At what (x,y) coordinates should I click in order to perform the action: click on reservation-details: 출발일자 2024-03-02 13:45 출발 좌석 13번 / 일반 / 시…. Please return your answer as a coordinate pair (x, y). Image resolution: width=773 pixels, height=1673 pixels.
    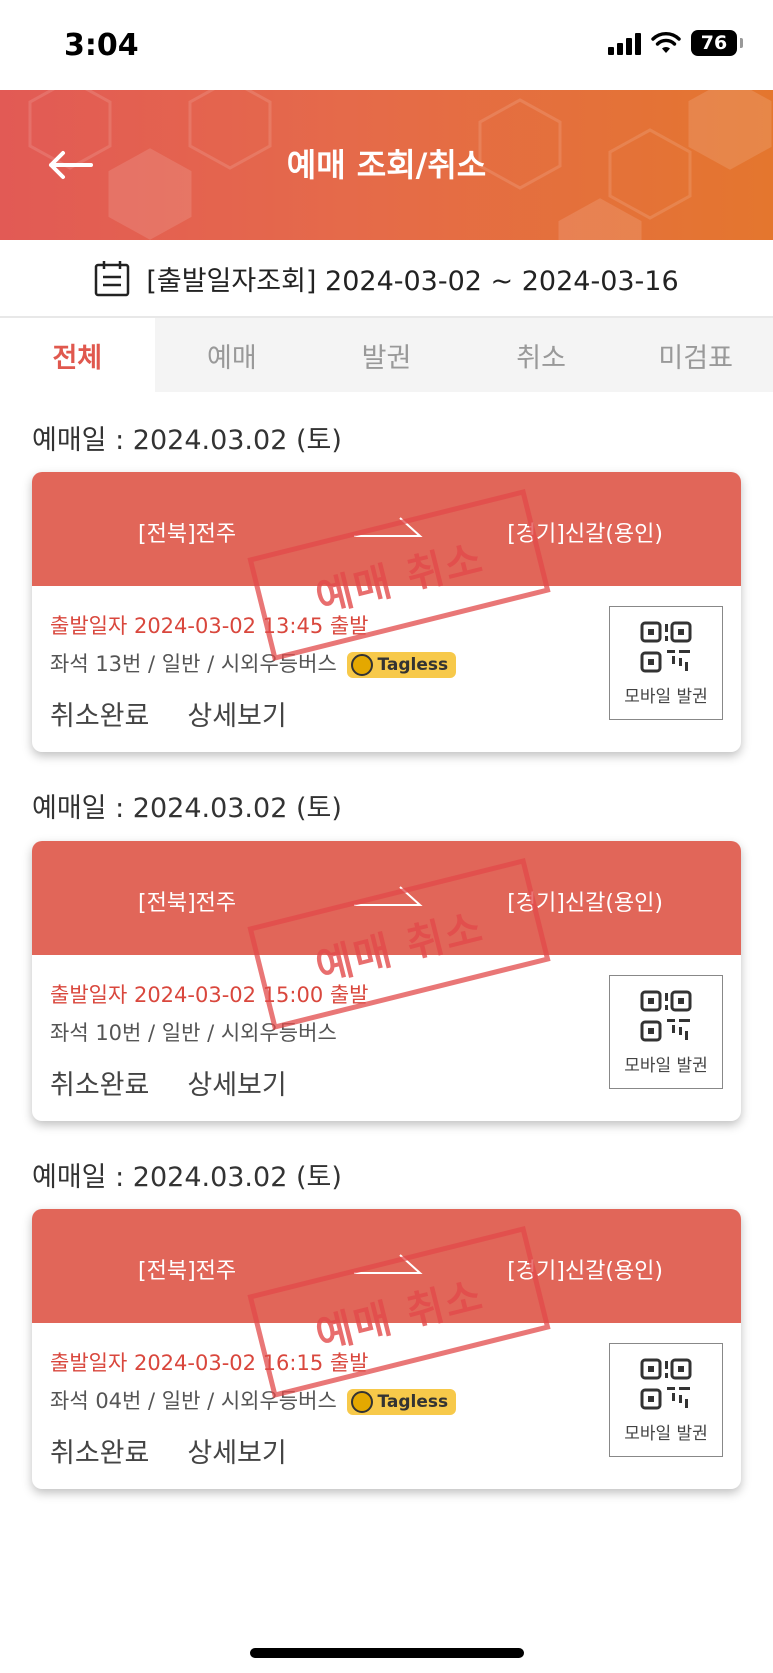
    Looking at the image, I should click on (386, 669).